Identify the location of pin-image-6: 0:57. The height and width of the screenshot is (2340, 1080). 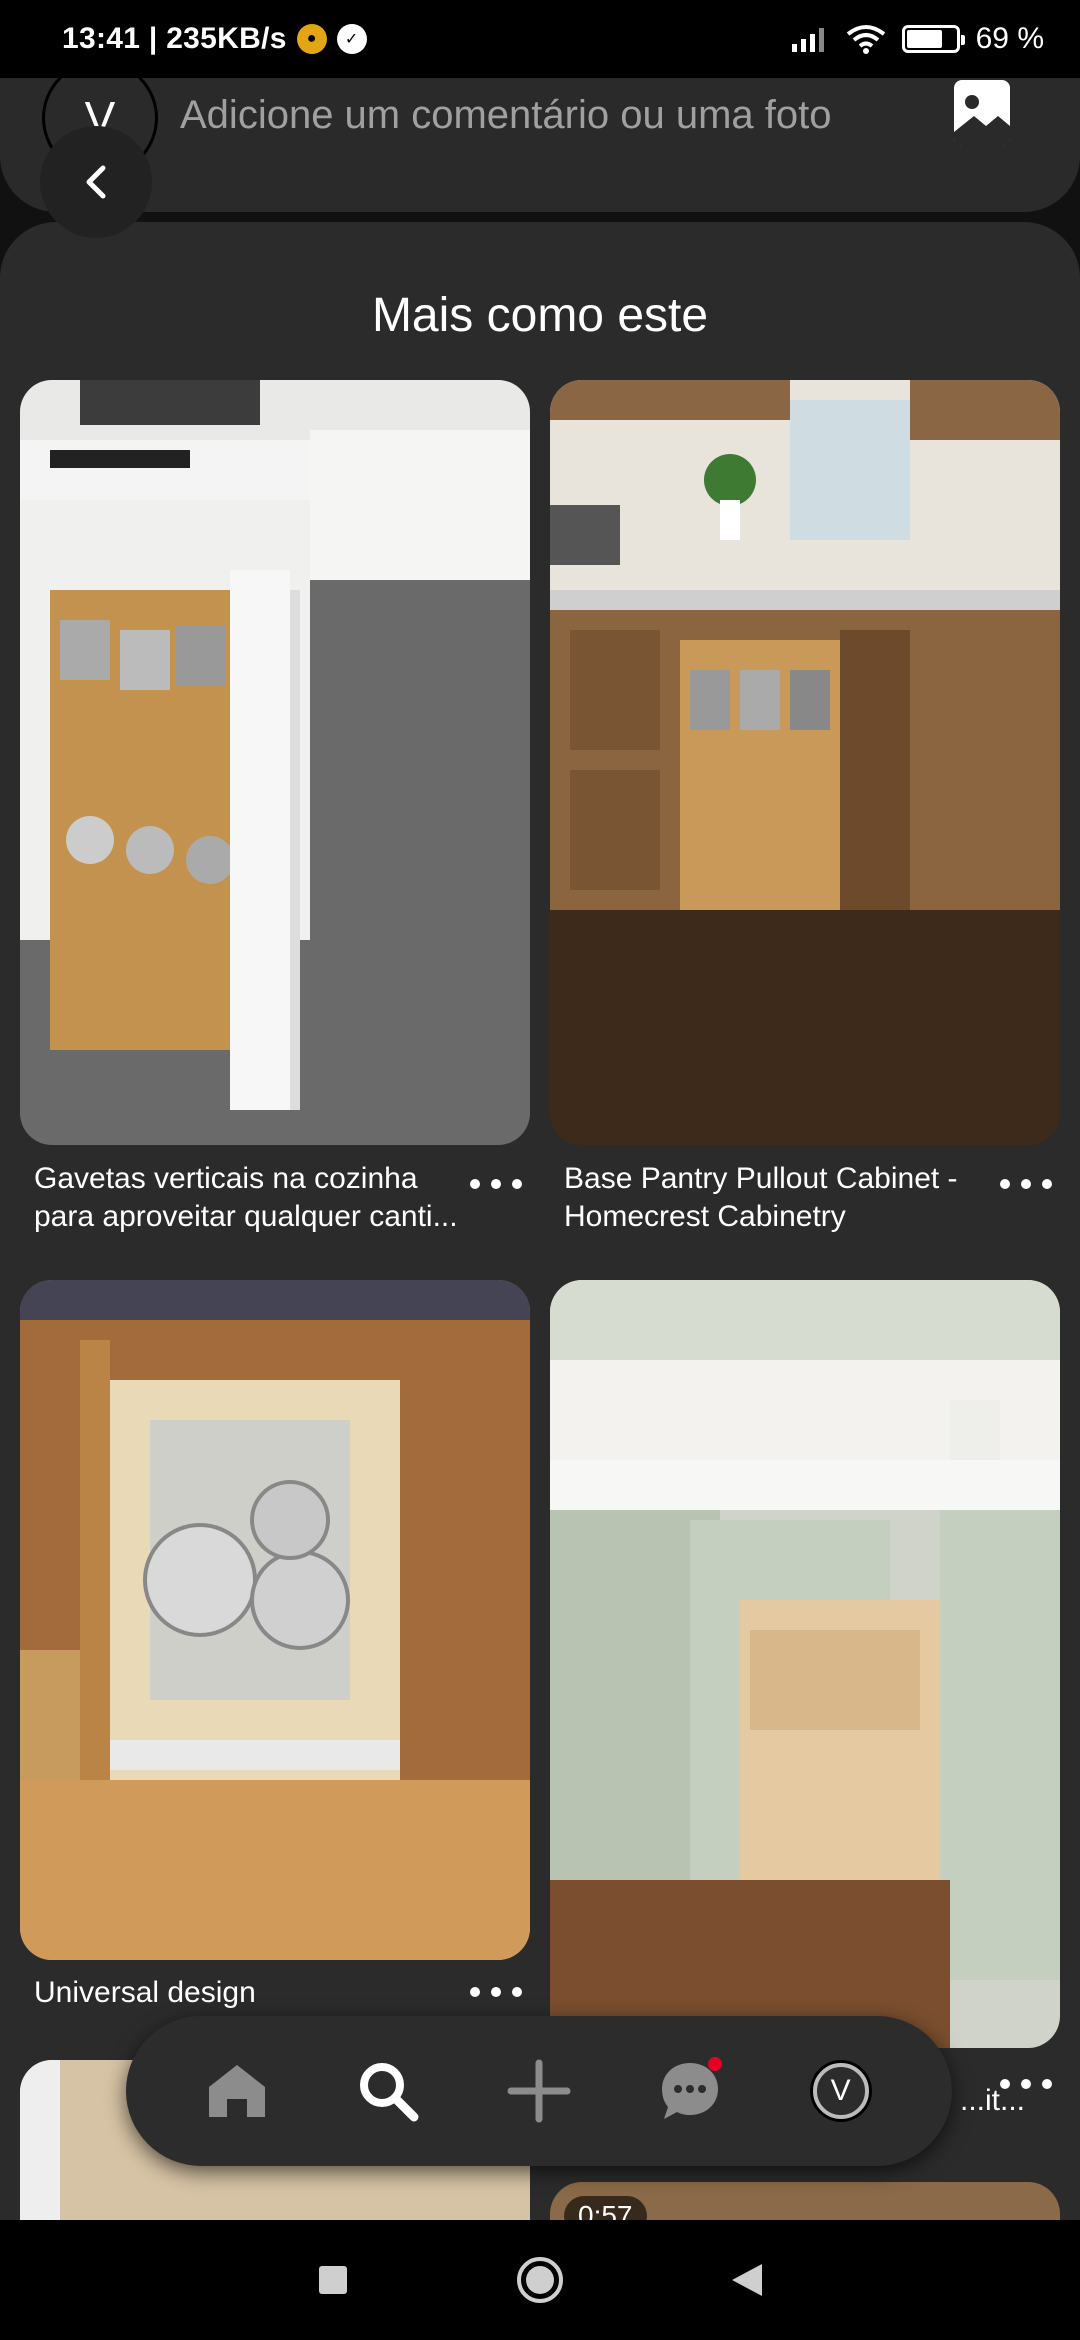
(805, 2202).